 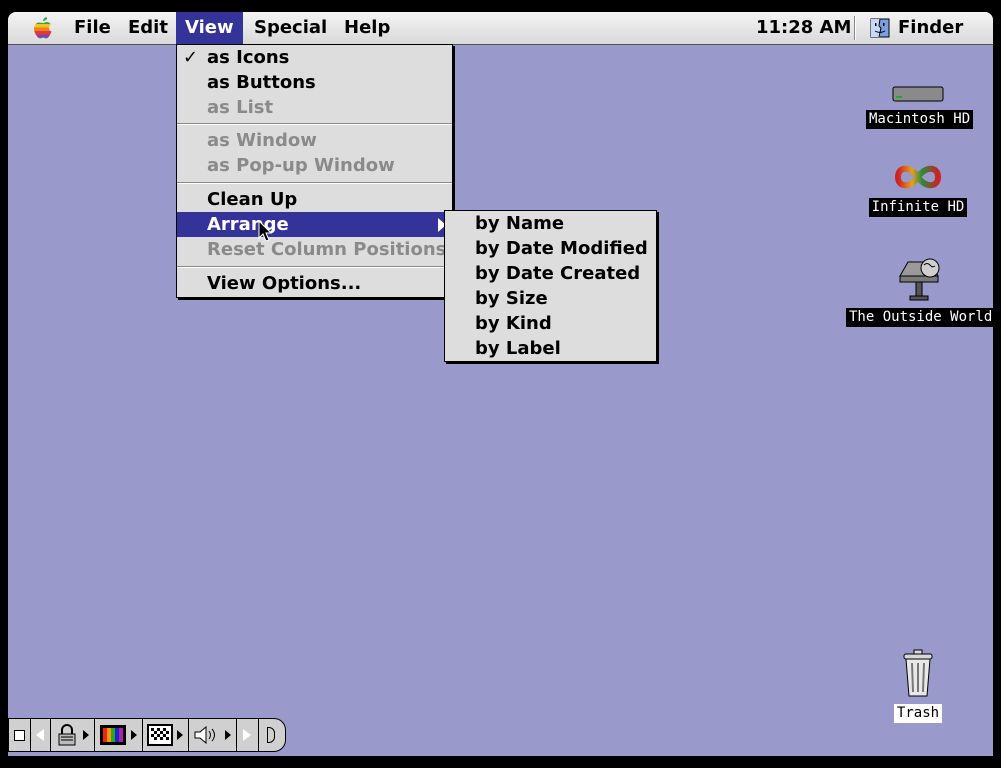 I want to click on menu-item-as-buttons: as Buttons, so click(x=314, y=82).